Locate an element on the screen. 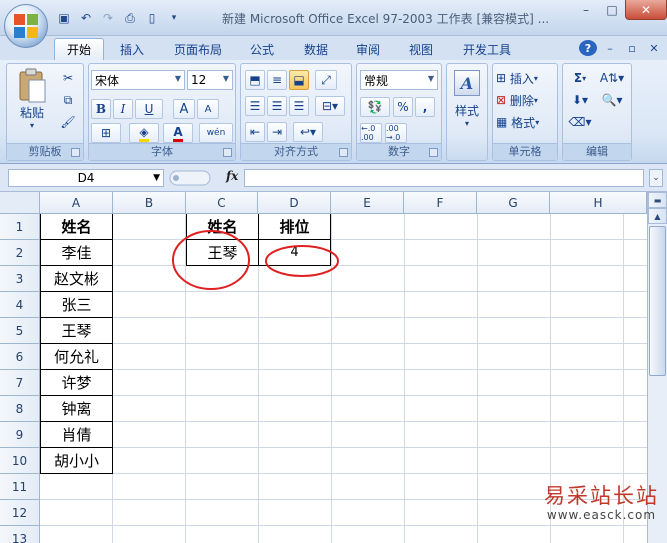  sort-filter-icon: A⇅▾ is located at coordinates (612, 78).